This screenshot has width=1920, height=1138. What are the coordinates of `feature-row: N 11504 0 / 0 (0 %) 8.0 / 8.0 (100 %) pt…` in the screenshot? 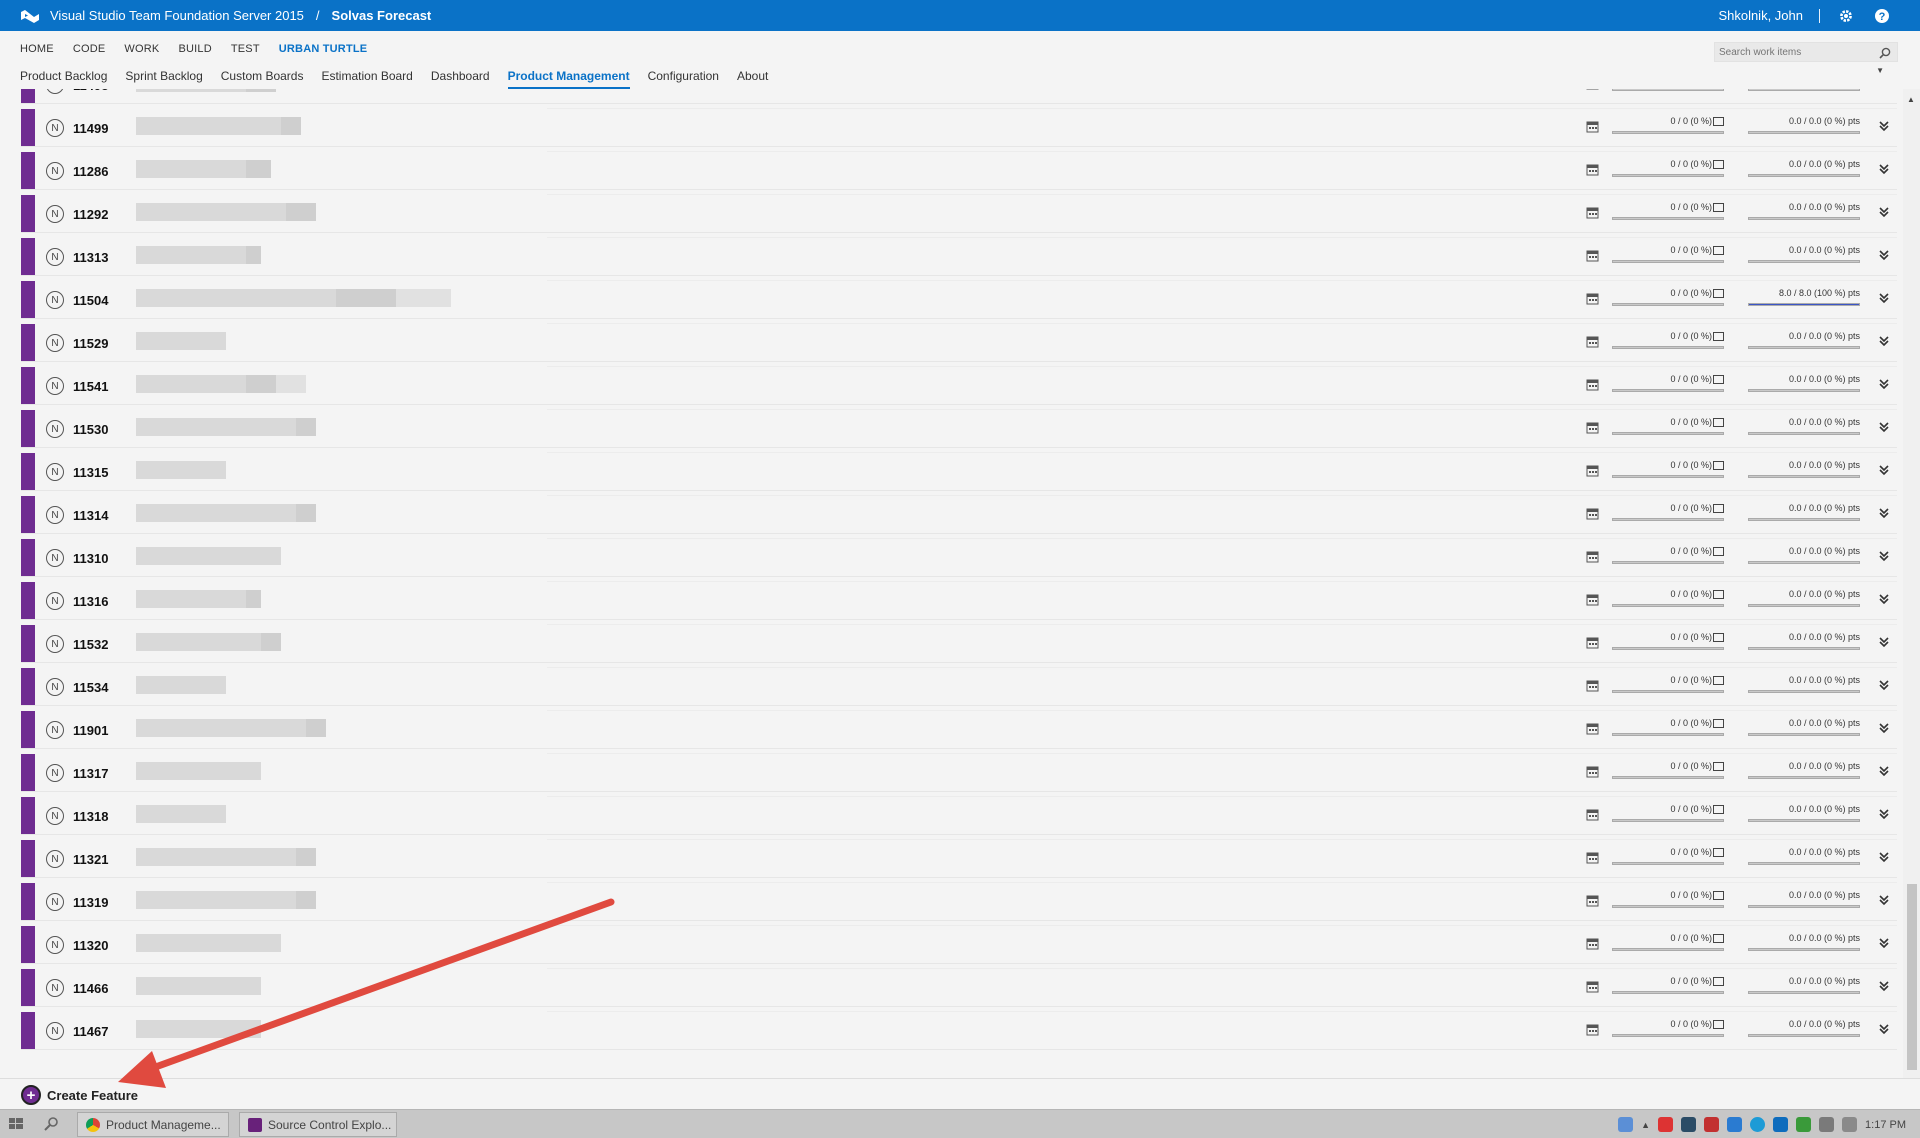 It's located at (959, 299).